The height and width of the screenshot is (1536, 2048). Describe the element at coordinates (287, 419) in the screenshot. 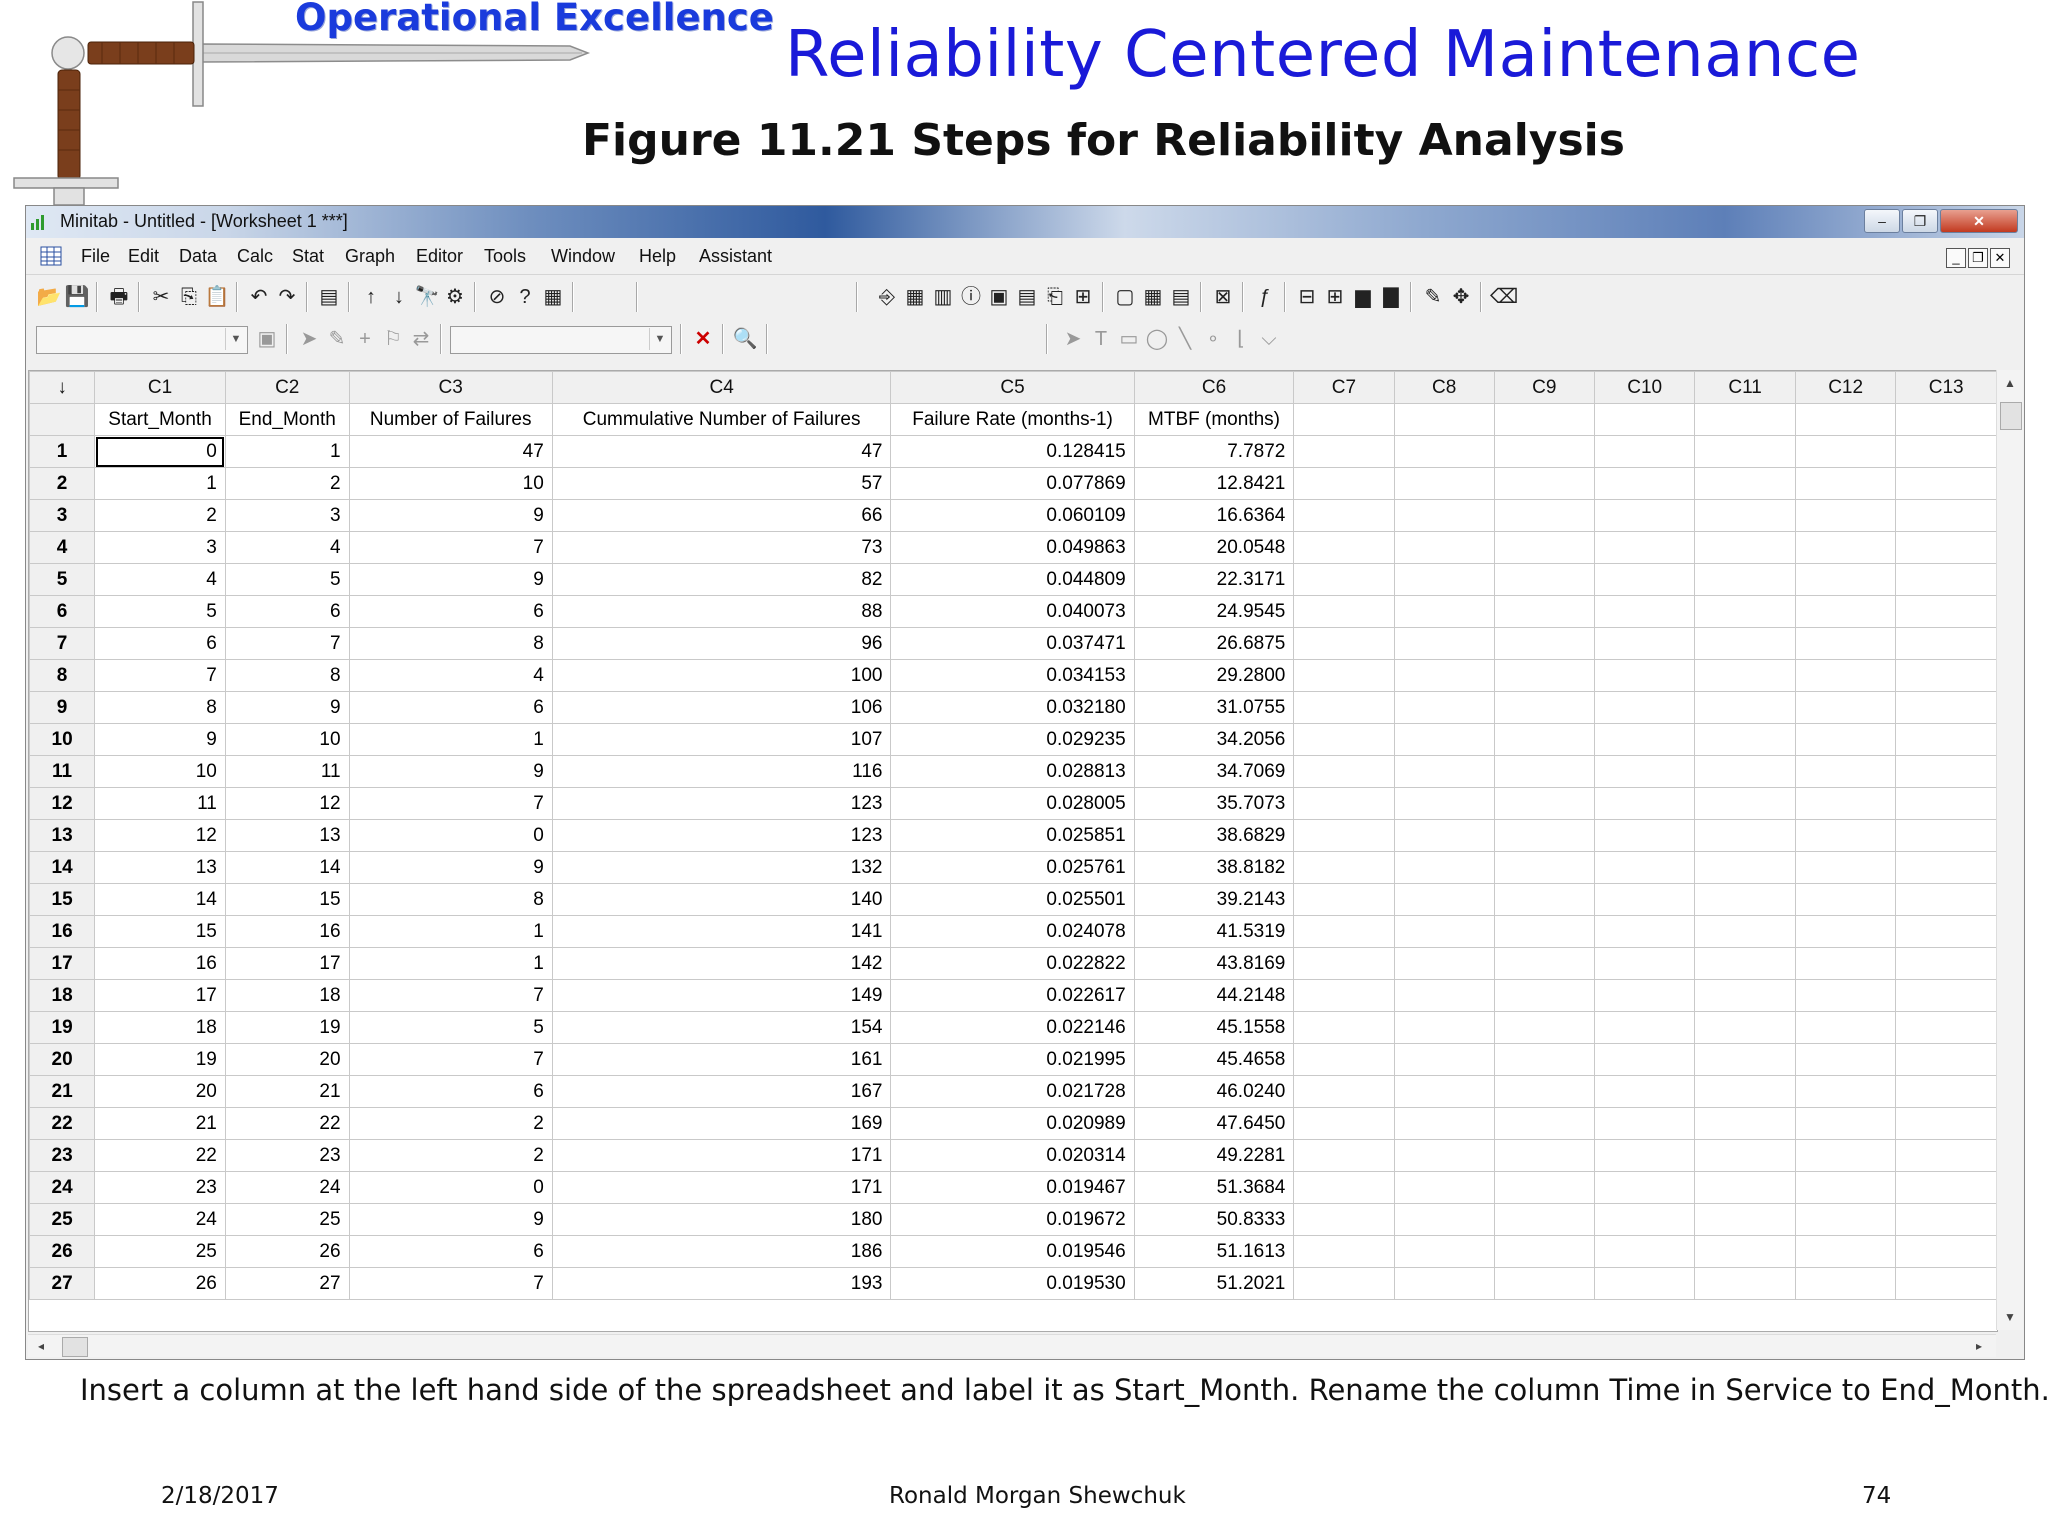

I see `column-name-cell: End_Month` at that location.